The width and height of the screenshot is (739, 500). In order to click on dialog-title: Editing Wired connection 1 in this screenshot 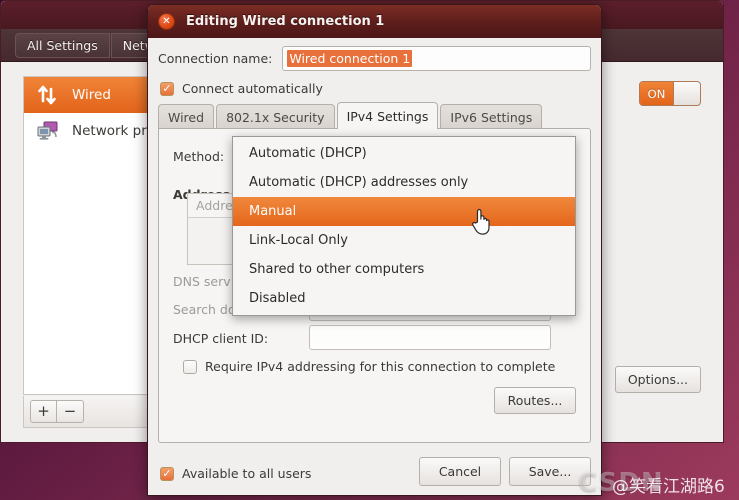, I will do `click(285, 21)`.